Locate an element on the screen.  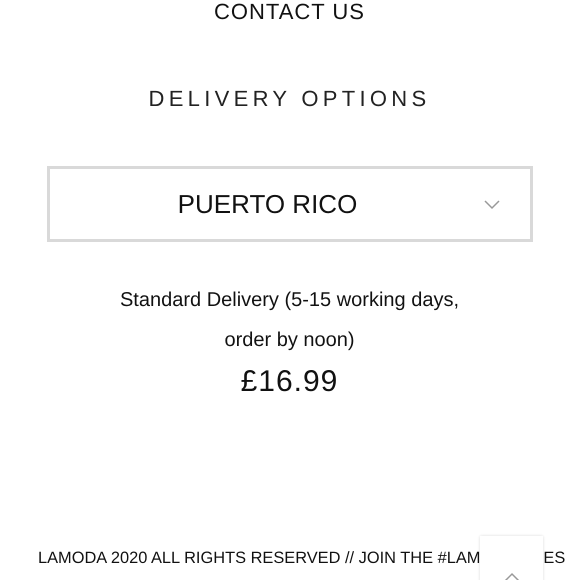
footer-text: ES is located at coordinates (554, 558).